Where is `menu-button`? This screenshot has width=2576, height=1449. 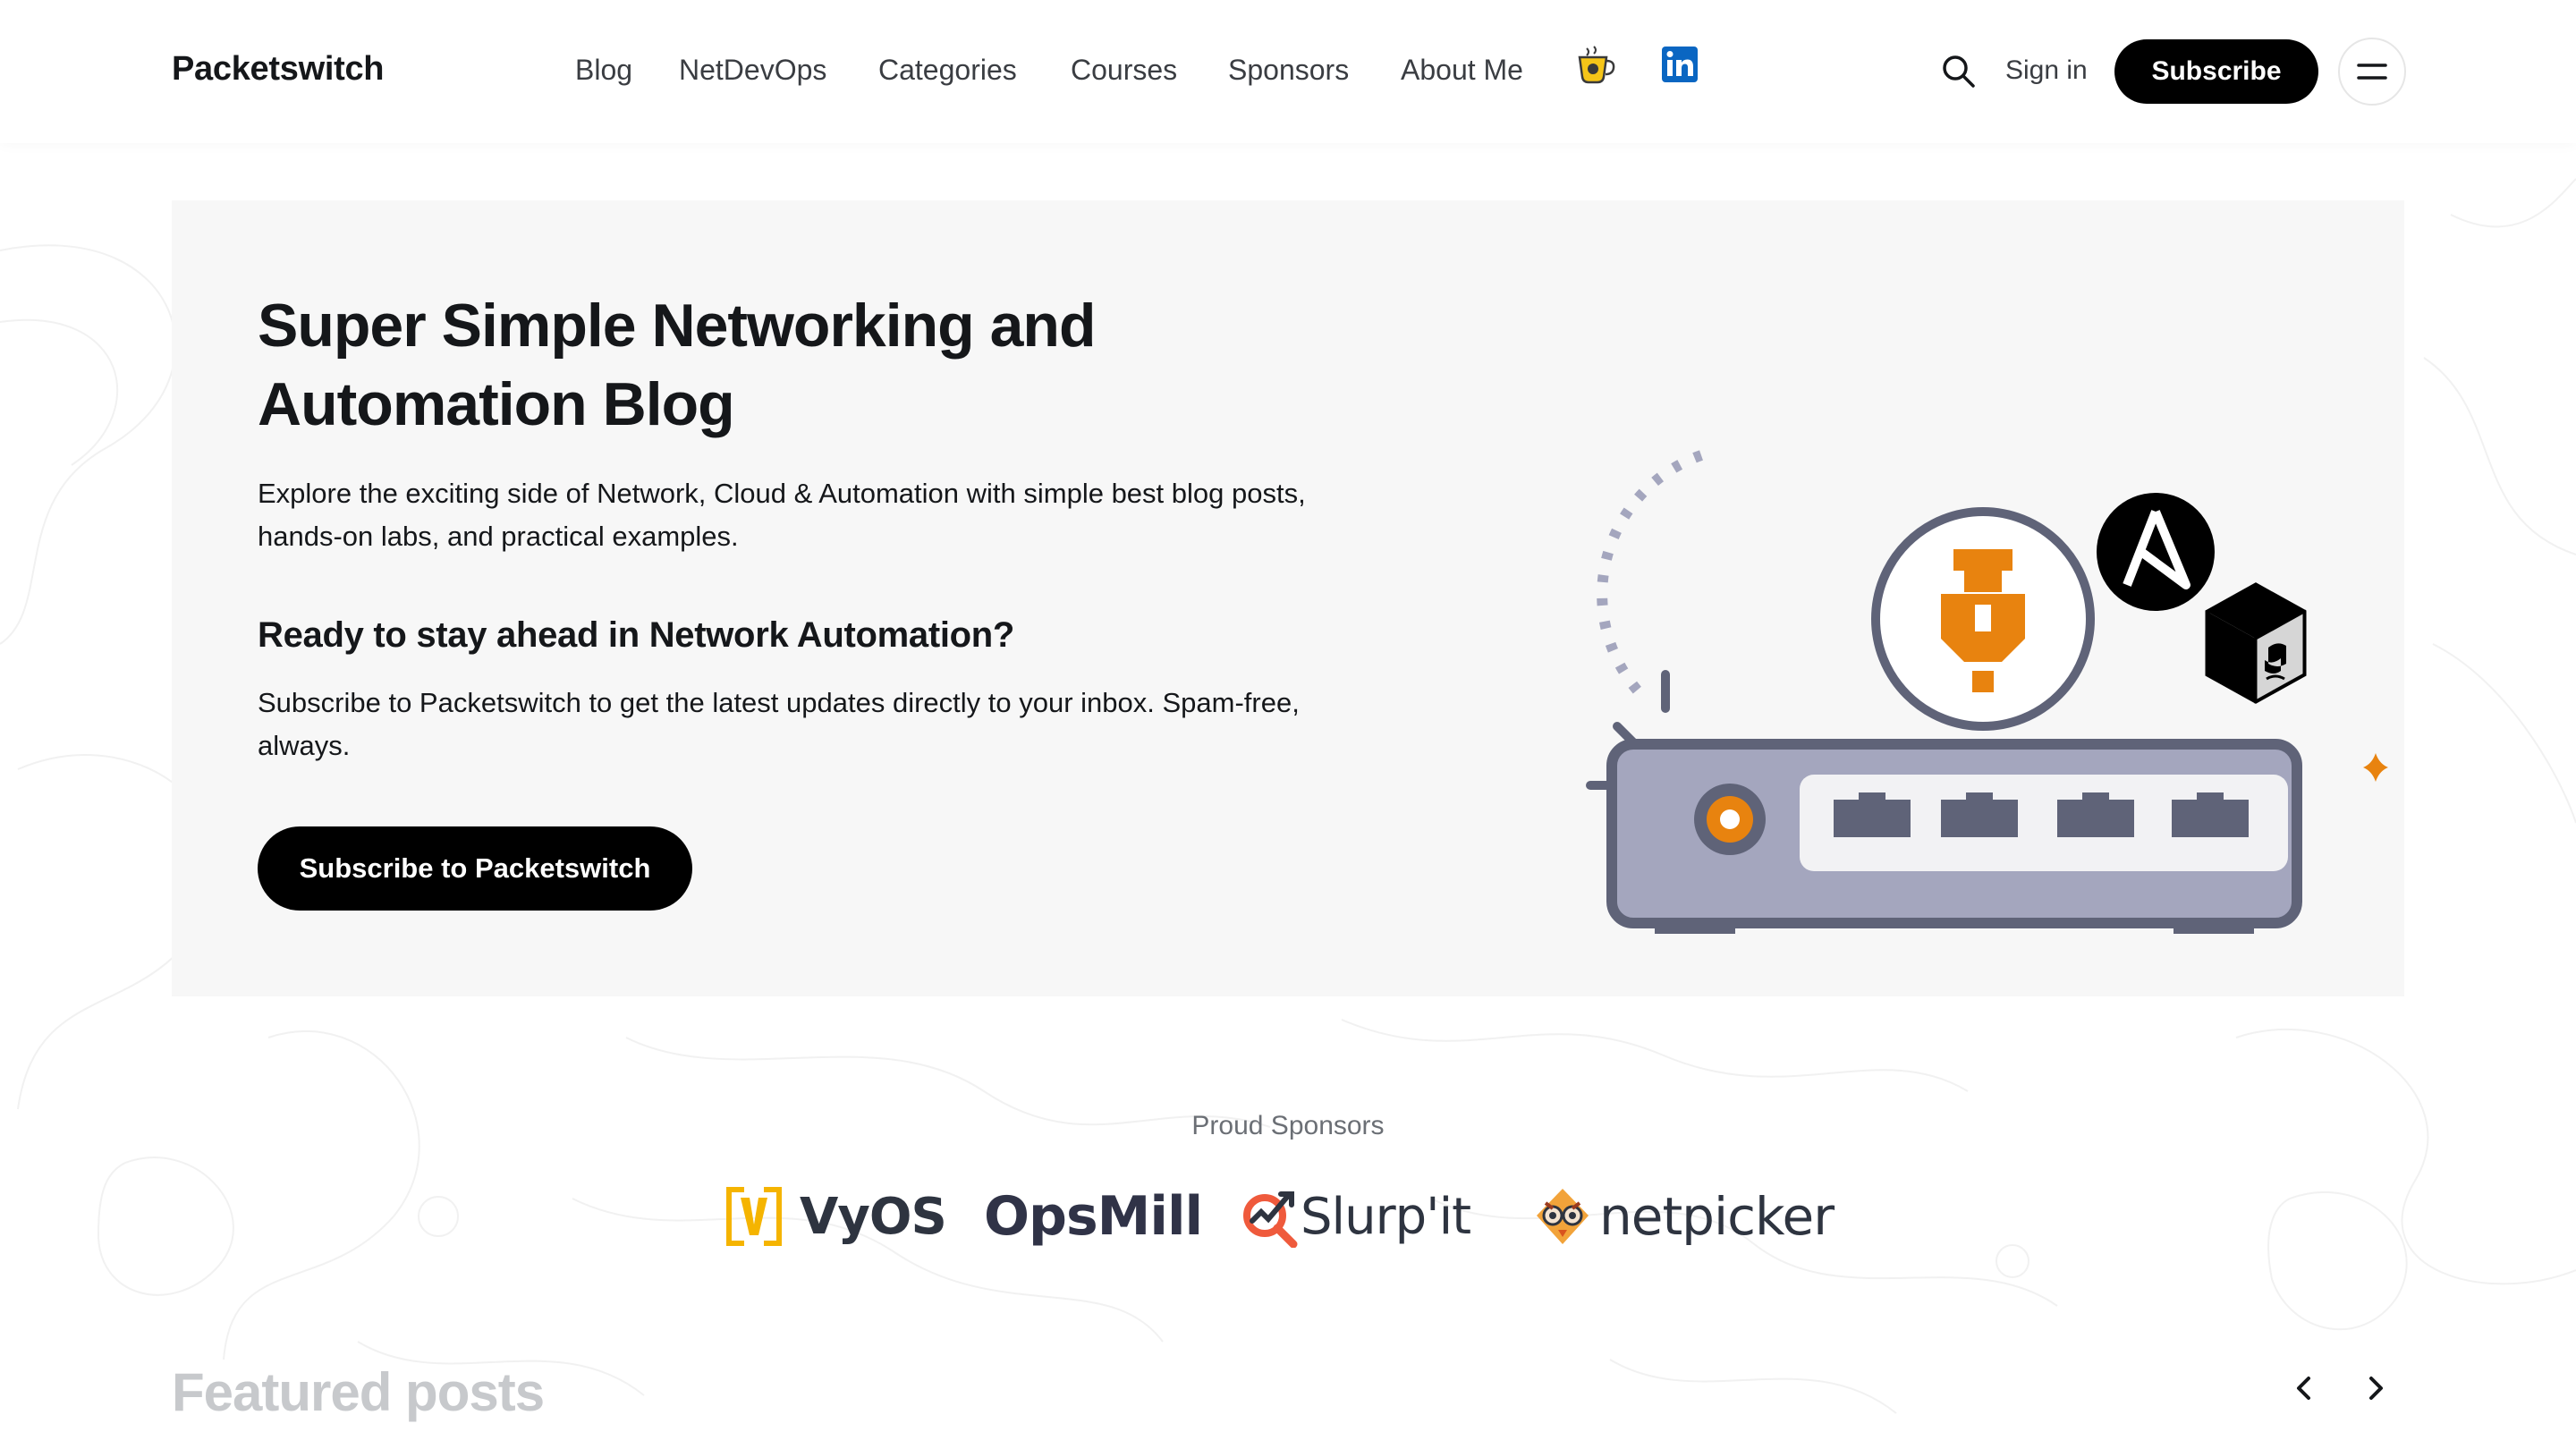
menu-button is located at coordinates (2372, 72).